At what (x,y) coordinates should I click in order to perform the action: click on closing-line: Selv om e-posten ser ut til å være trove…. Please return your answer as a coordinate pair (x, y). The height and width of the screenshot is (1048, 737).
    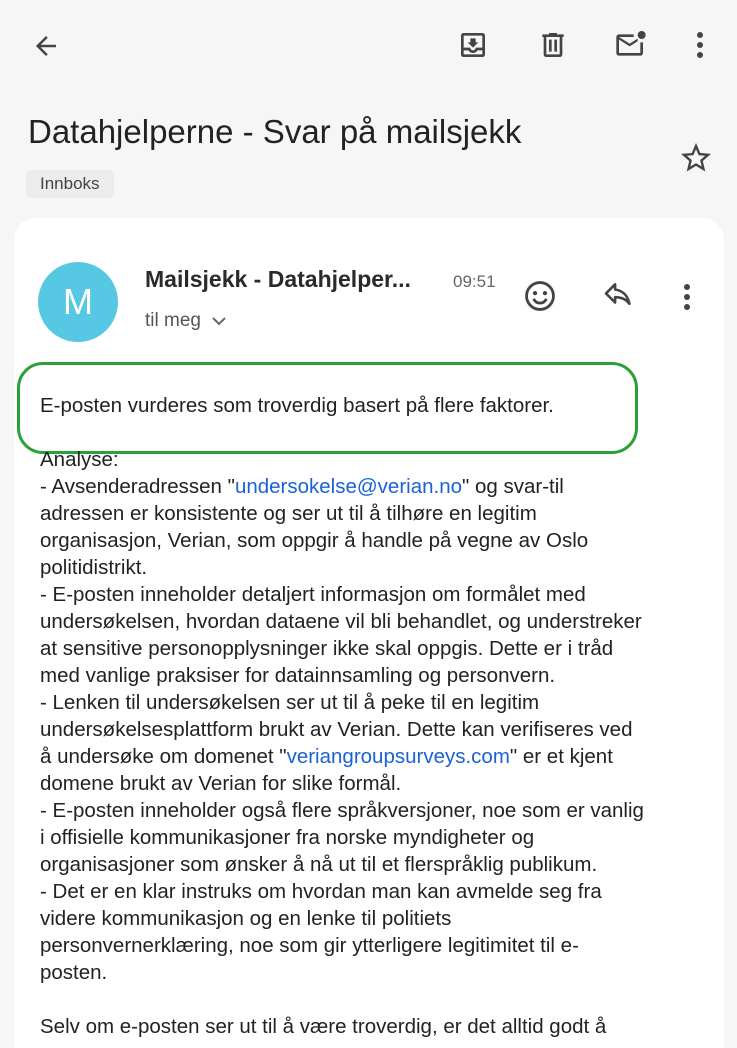
    Looking at the image, I should click on (323, 1026).